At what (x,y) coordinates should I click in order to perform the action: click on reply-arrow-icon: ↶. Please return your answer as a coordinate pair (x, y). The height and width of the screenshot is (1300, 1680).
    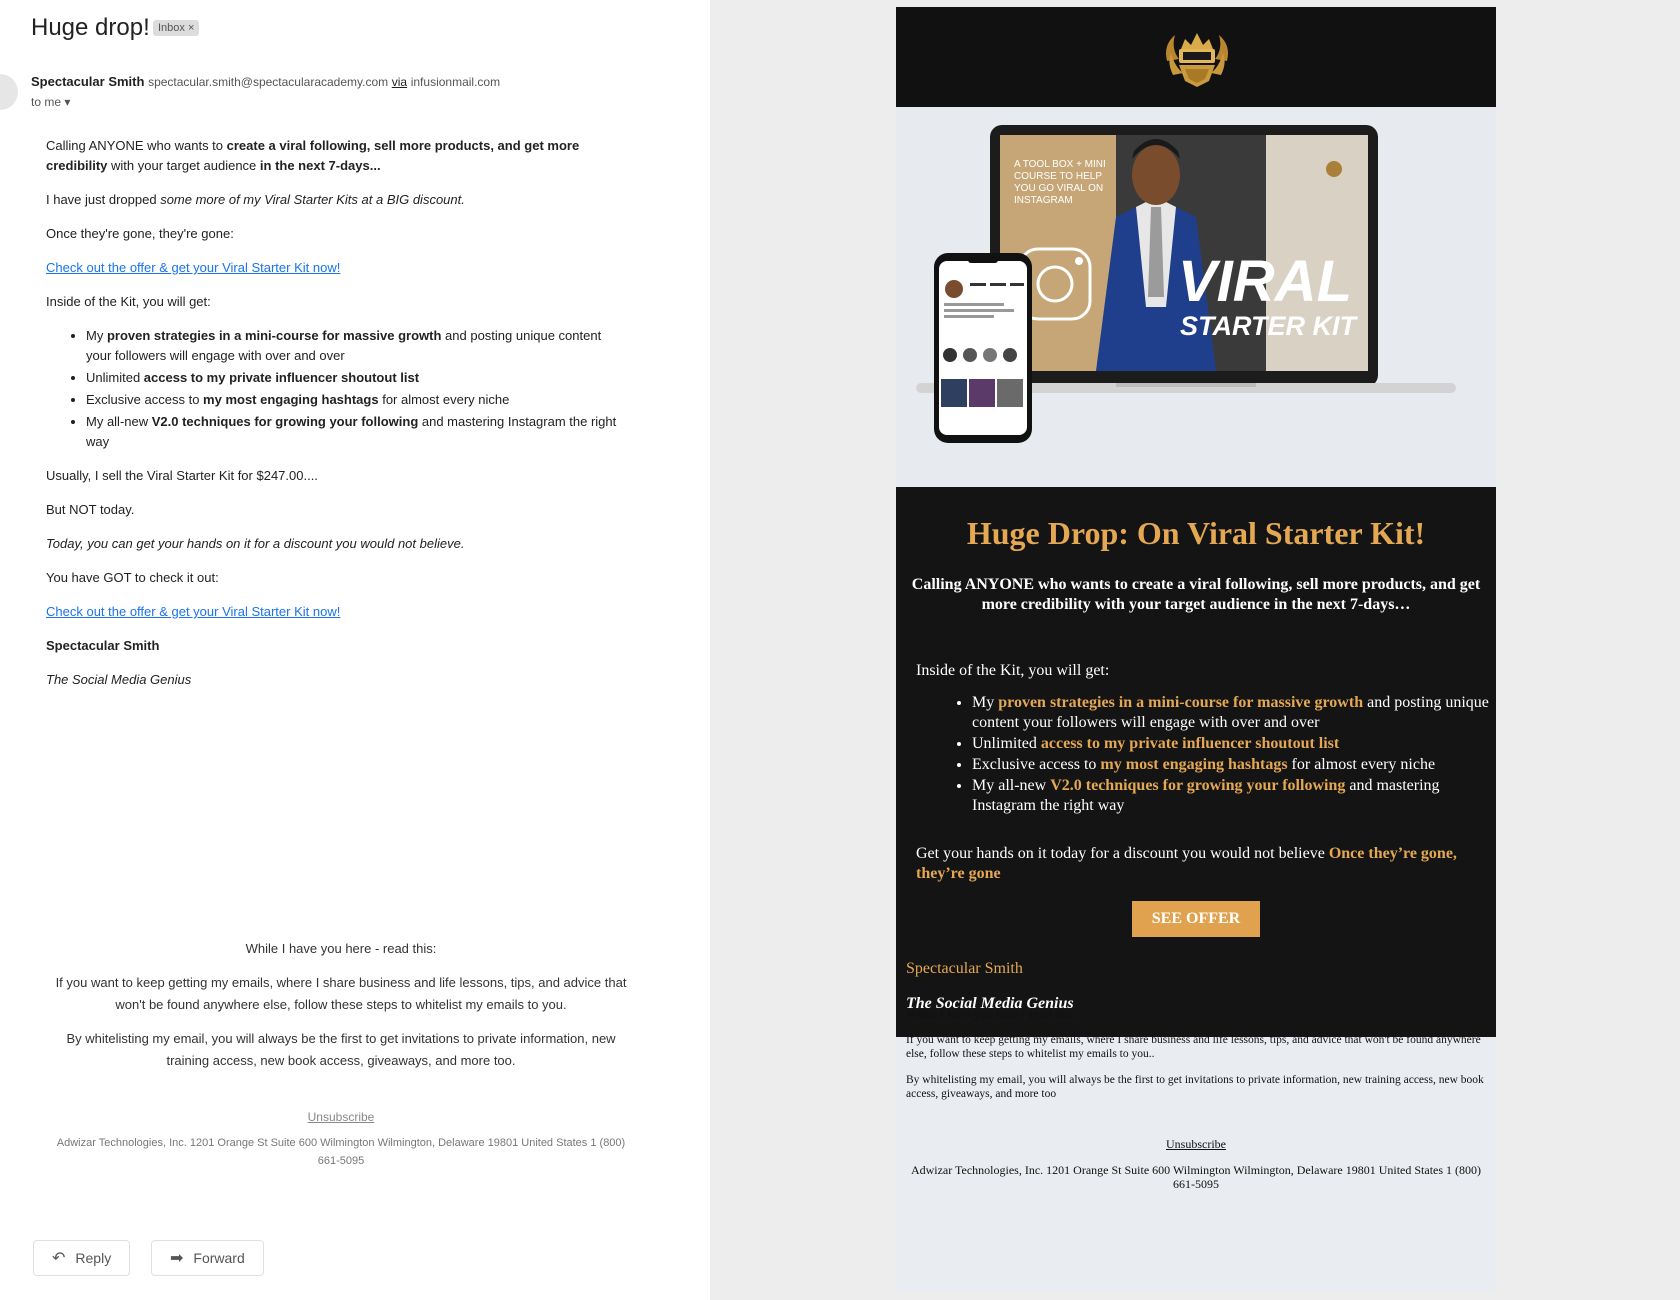
    Looking at the image, I should click on (59, 1258).